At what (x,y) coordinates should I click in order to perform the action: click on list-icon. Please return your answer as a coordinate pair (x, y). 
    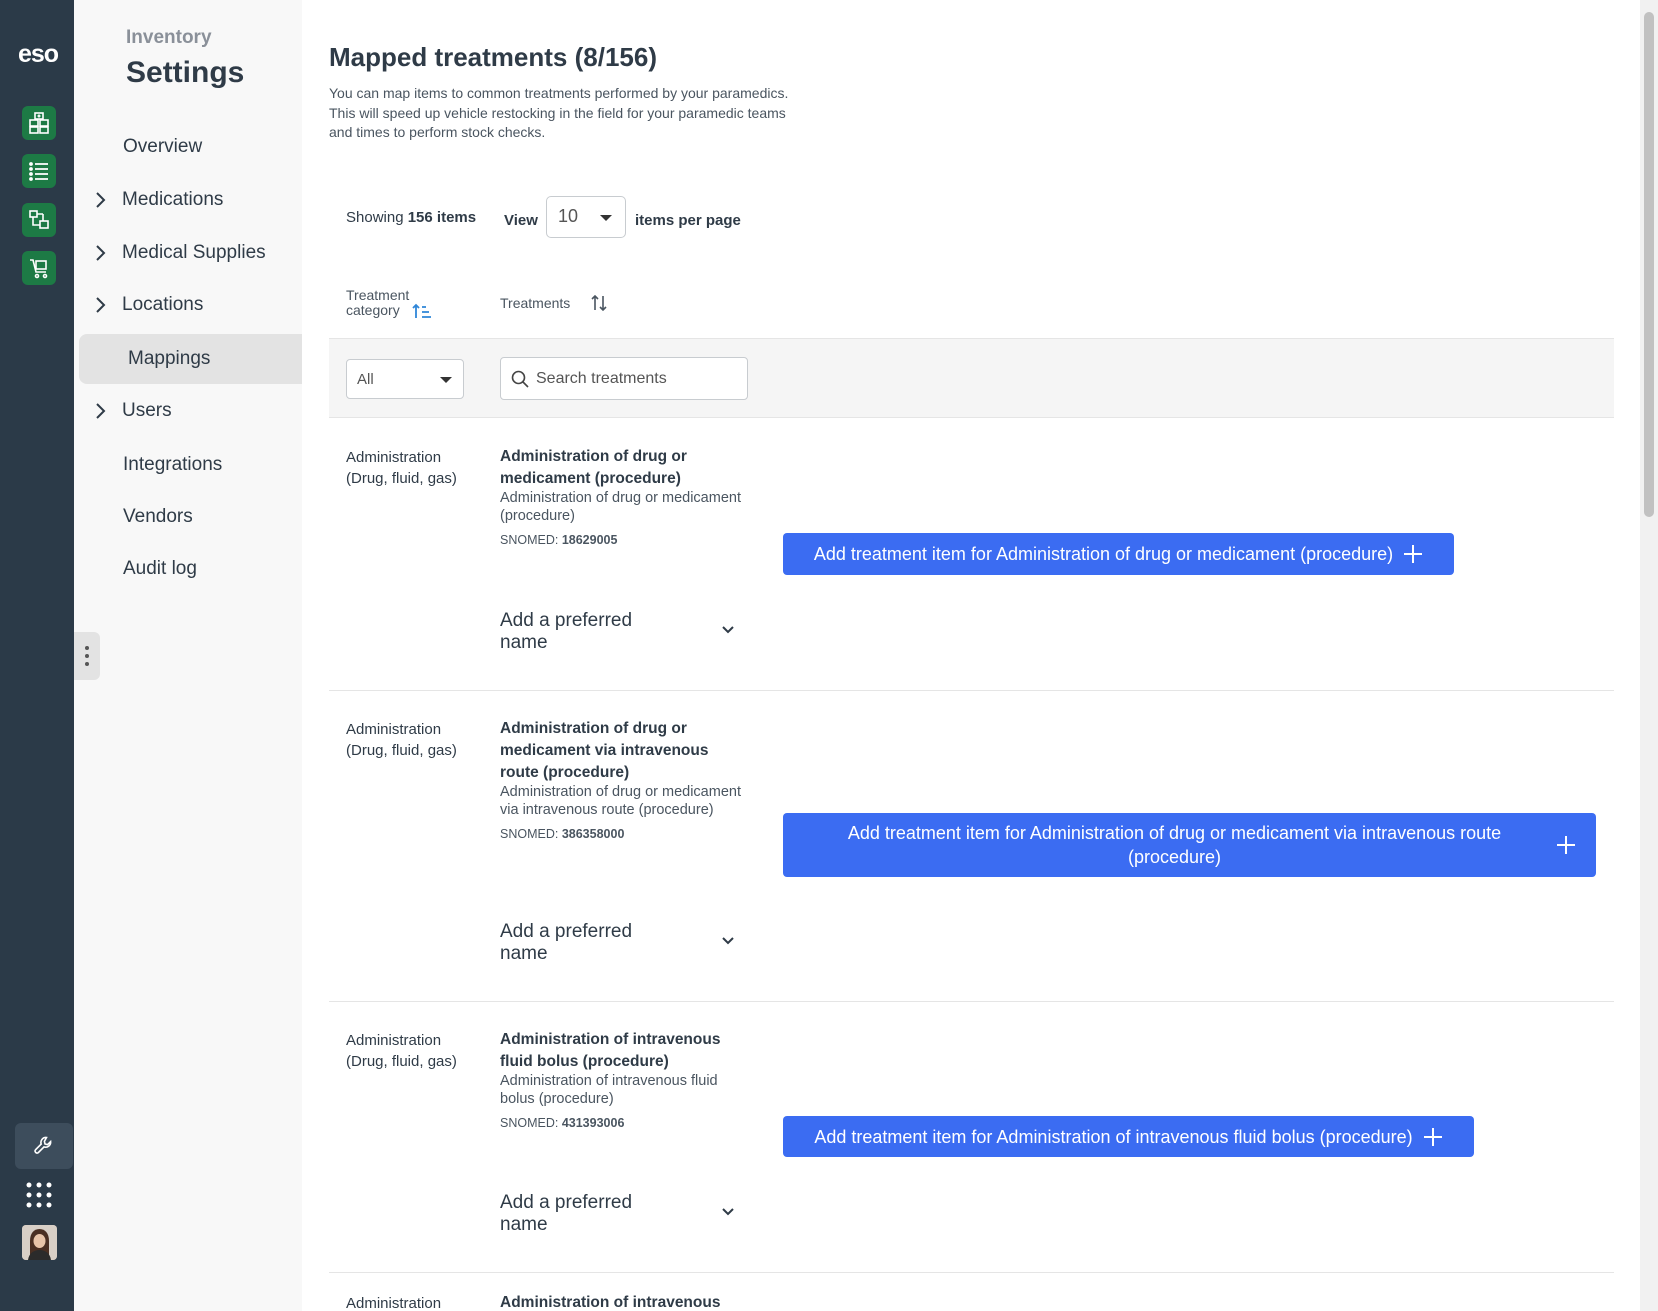
    Looking at the image, I should click on (39, 171).